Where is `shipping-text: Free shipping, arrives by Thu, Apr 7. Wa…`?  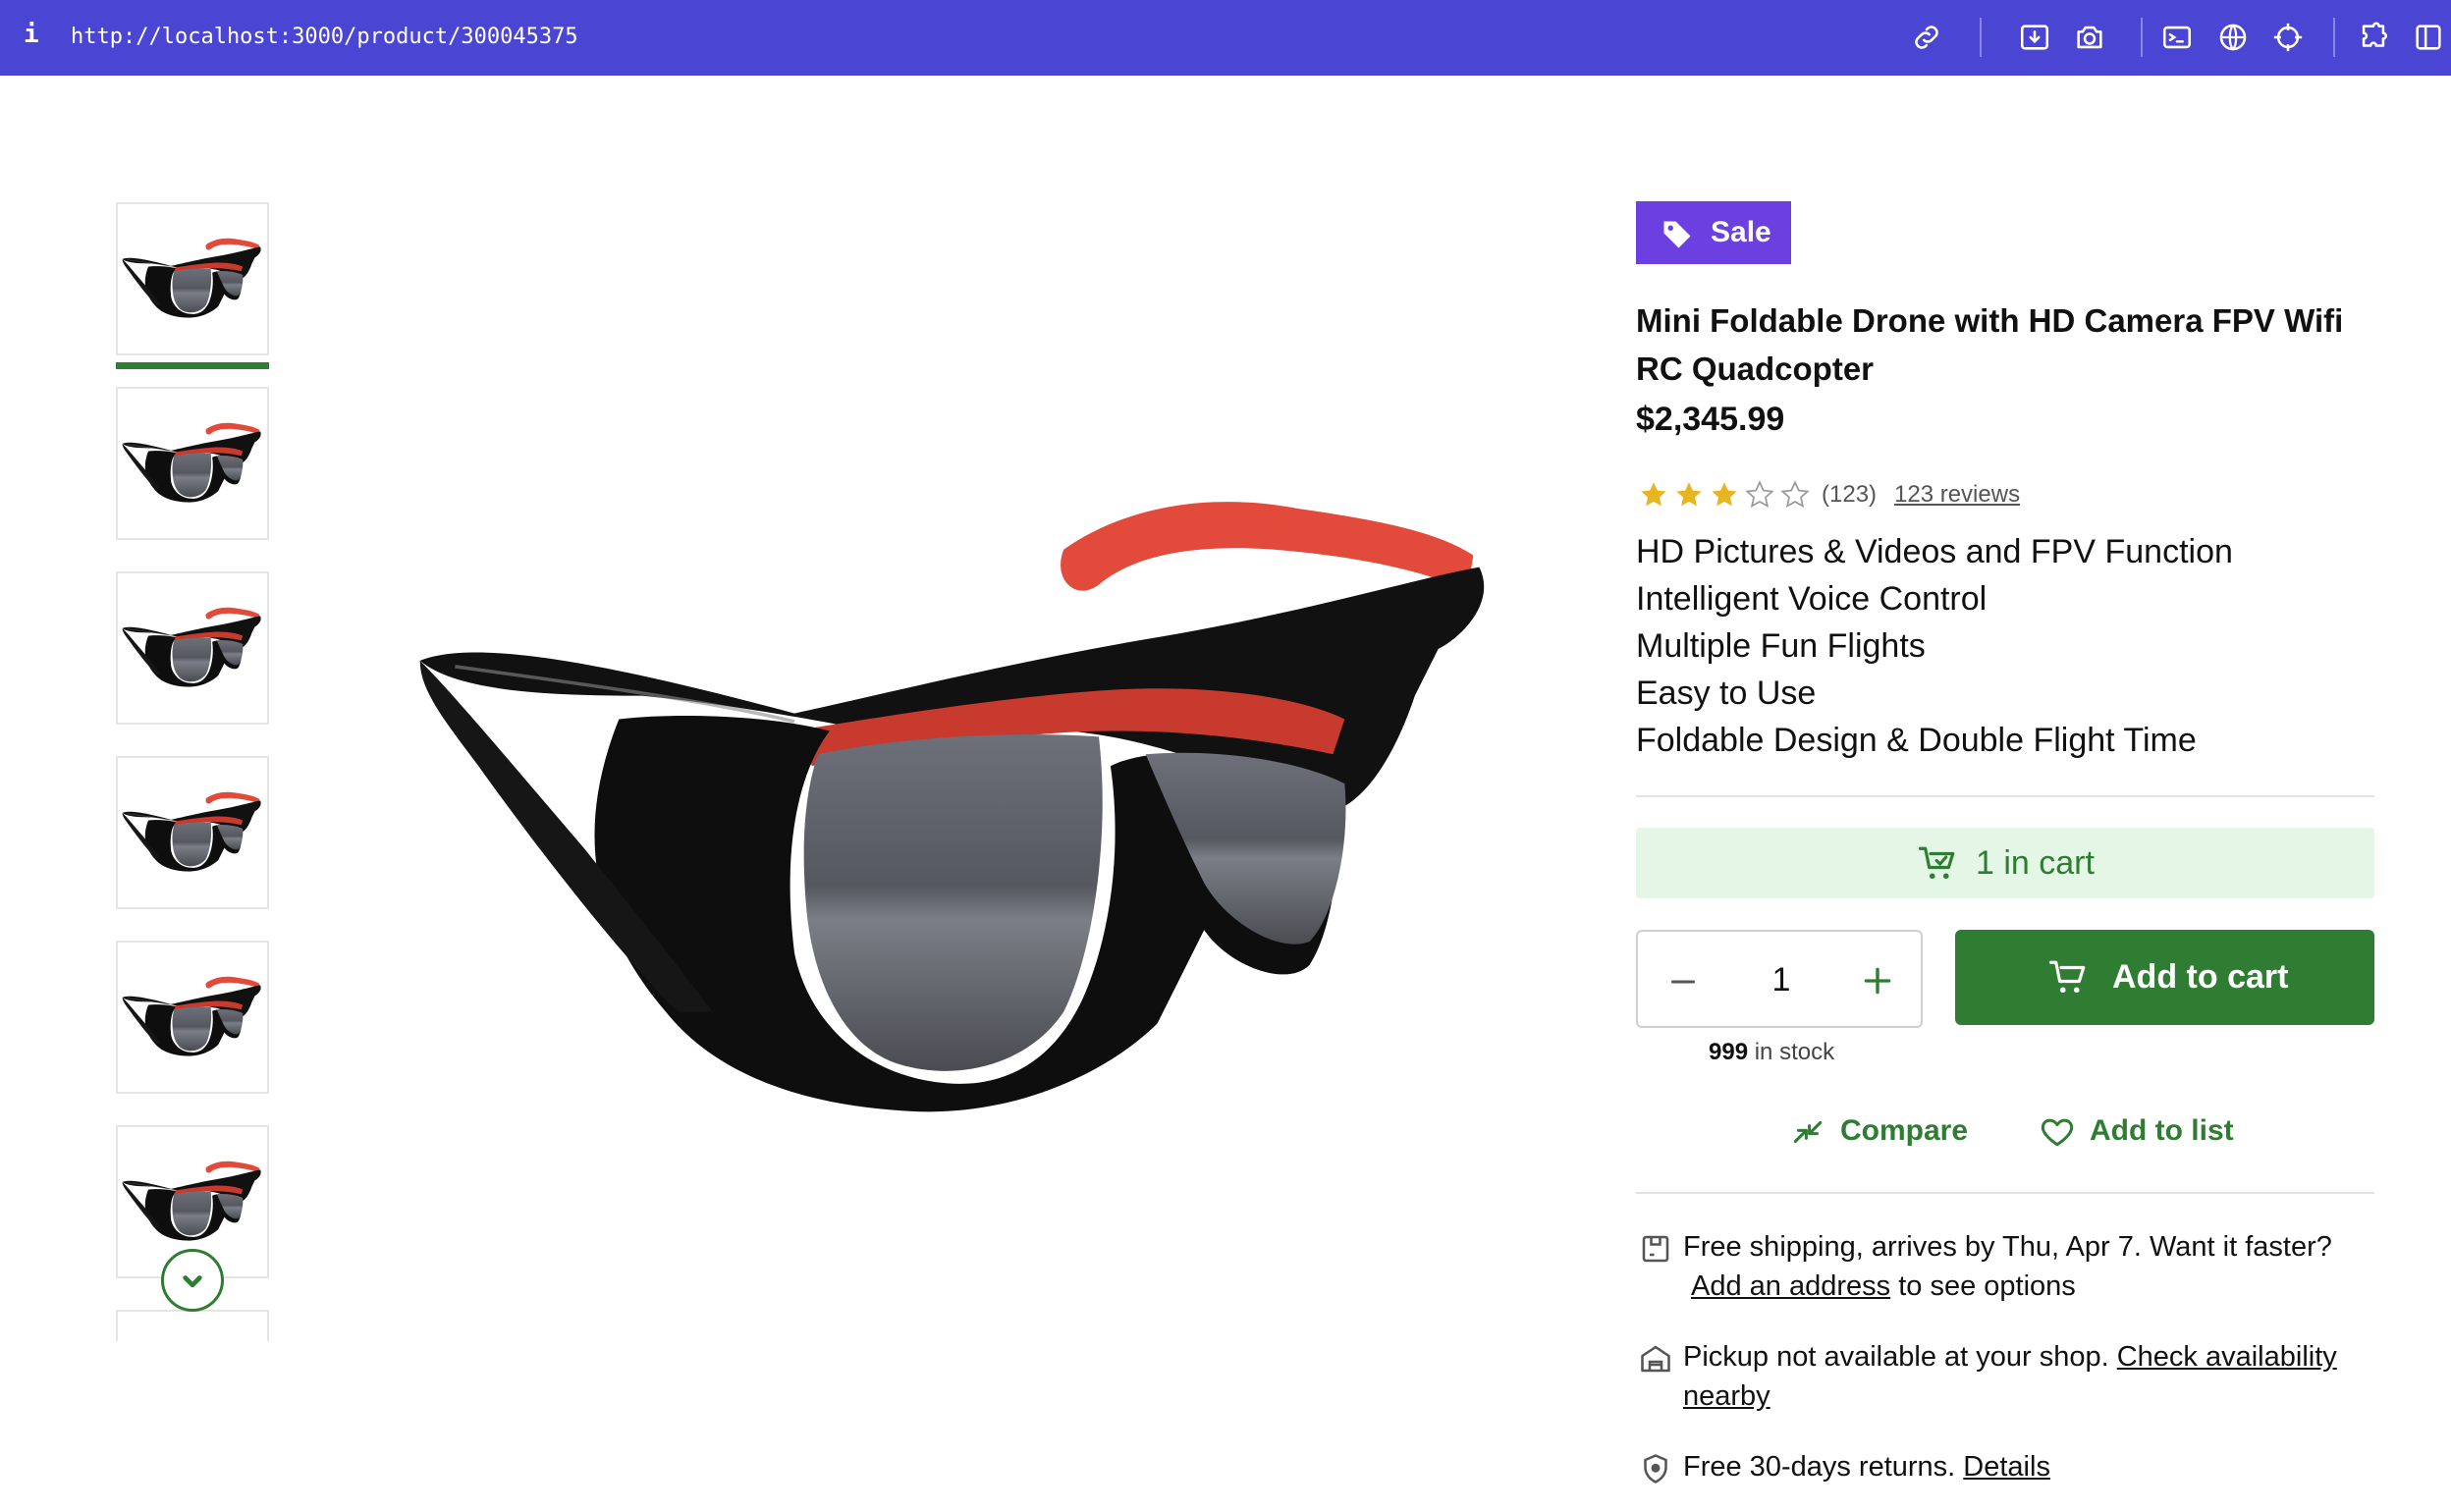 shipping-text: Free shipping, arrives by Thu, Apr 7. Wa… is located at coordinates (2007, 1247).